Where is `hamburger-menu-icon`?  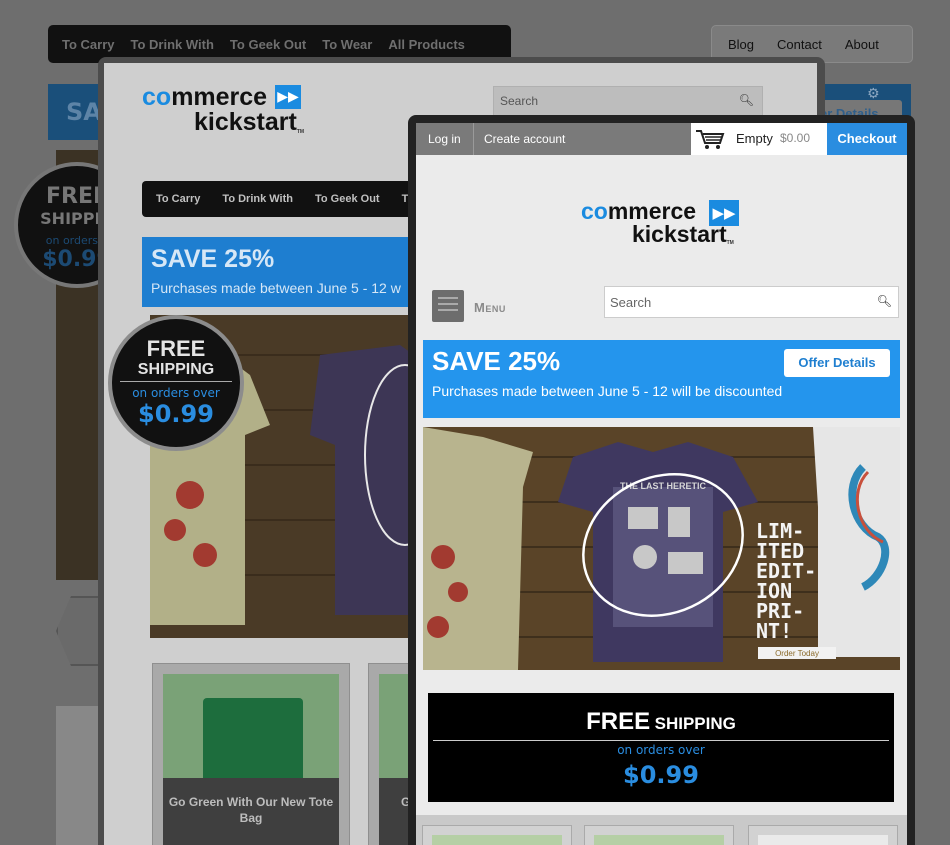
hamburger-menu-icon is located at coordinates (448, 306).